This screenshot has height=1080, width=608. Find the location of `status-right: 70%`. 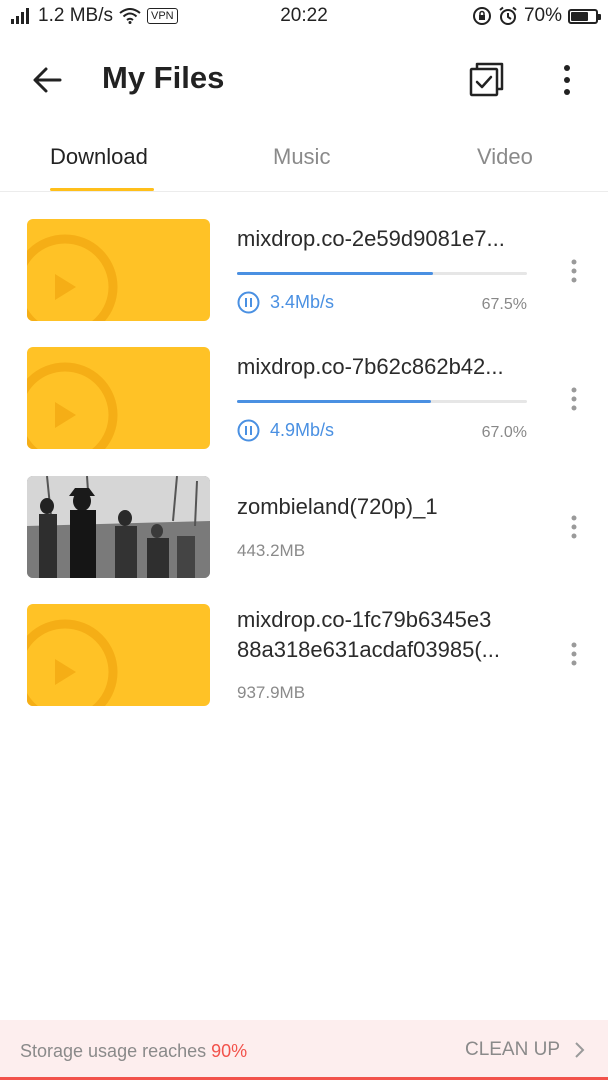

status-right: 70% is located at coordinates (536, 16).